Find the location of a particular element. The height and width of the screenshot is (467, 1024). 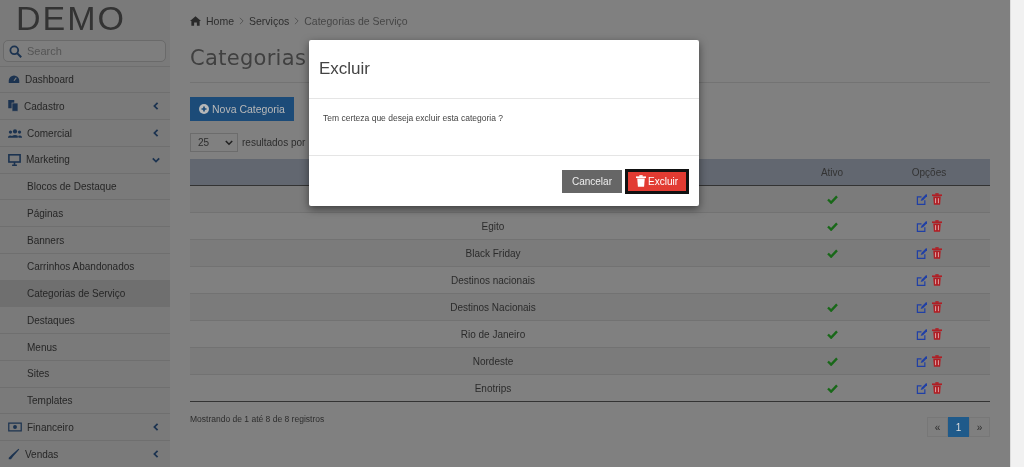

plus-circle-icon is located at coordinates (204, 109).